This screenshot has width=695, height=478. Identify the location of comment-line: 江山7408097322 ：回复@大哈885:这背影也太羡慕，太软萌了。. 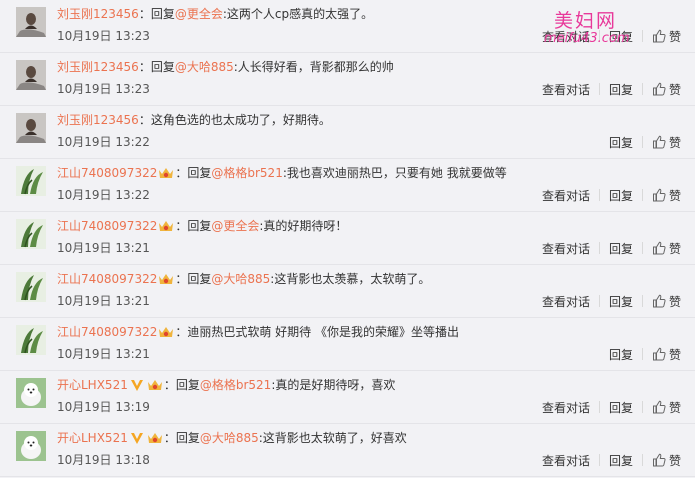
(371, 279).